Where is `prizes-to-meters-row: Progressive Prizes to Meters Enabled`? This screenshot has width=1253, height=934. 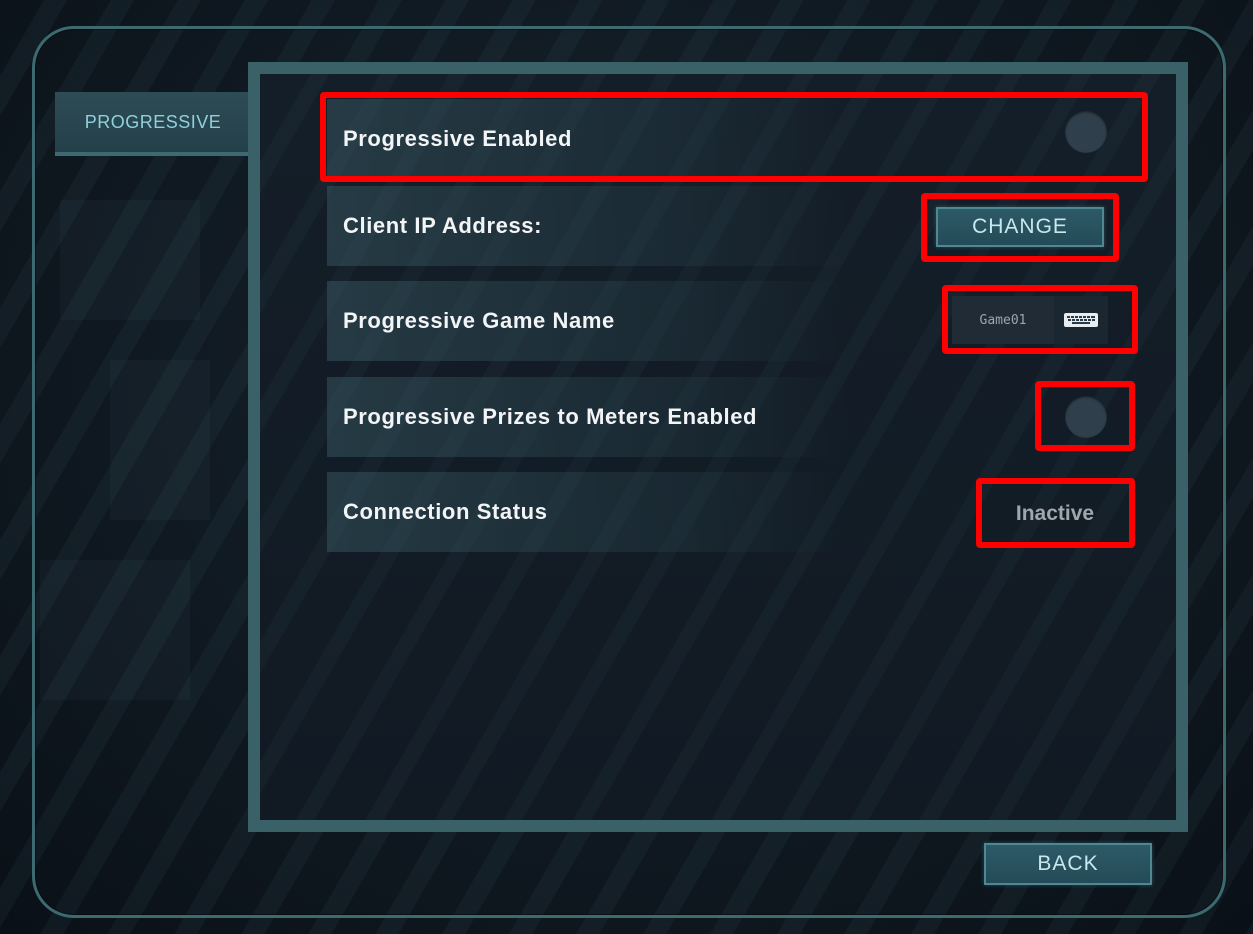
prizes-to-meters-row: Progressive Prizes to Meters Enabled is located at coordinates (737, 417).